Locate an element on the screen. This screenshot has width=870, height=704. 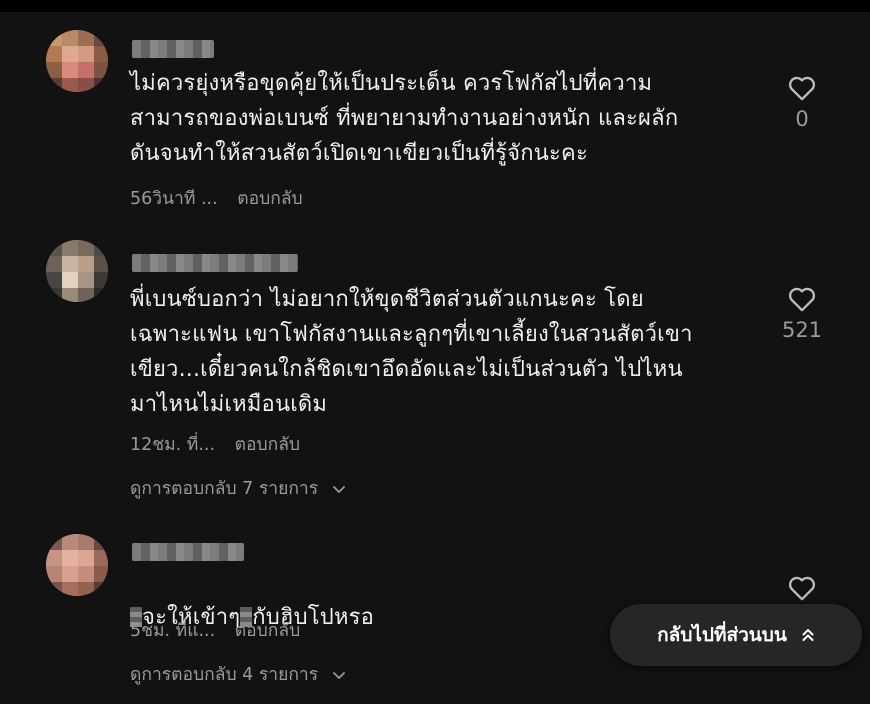
back-to-top-label: กลับไปที่ส่วนบน is located at coordinates (722, 635).